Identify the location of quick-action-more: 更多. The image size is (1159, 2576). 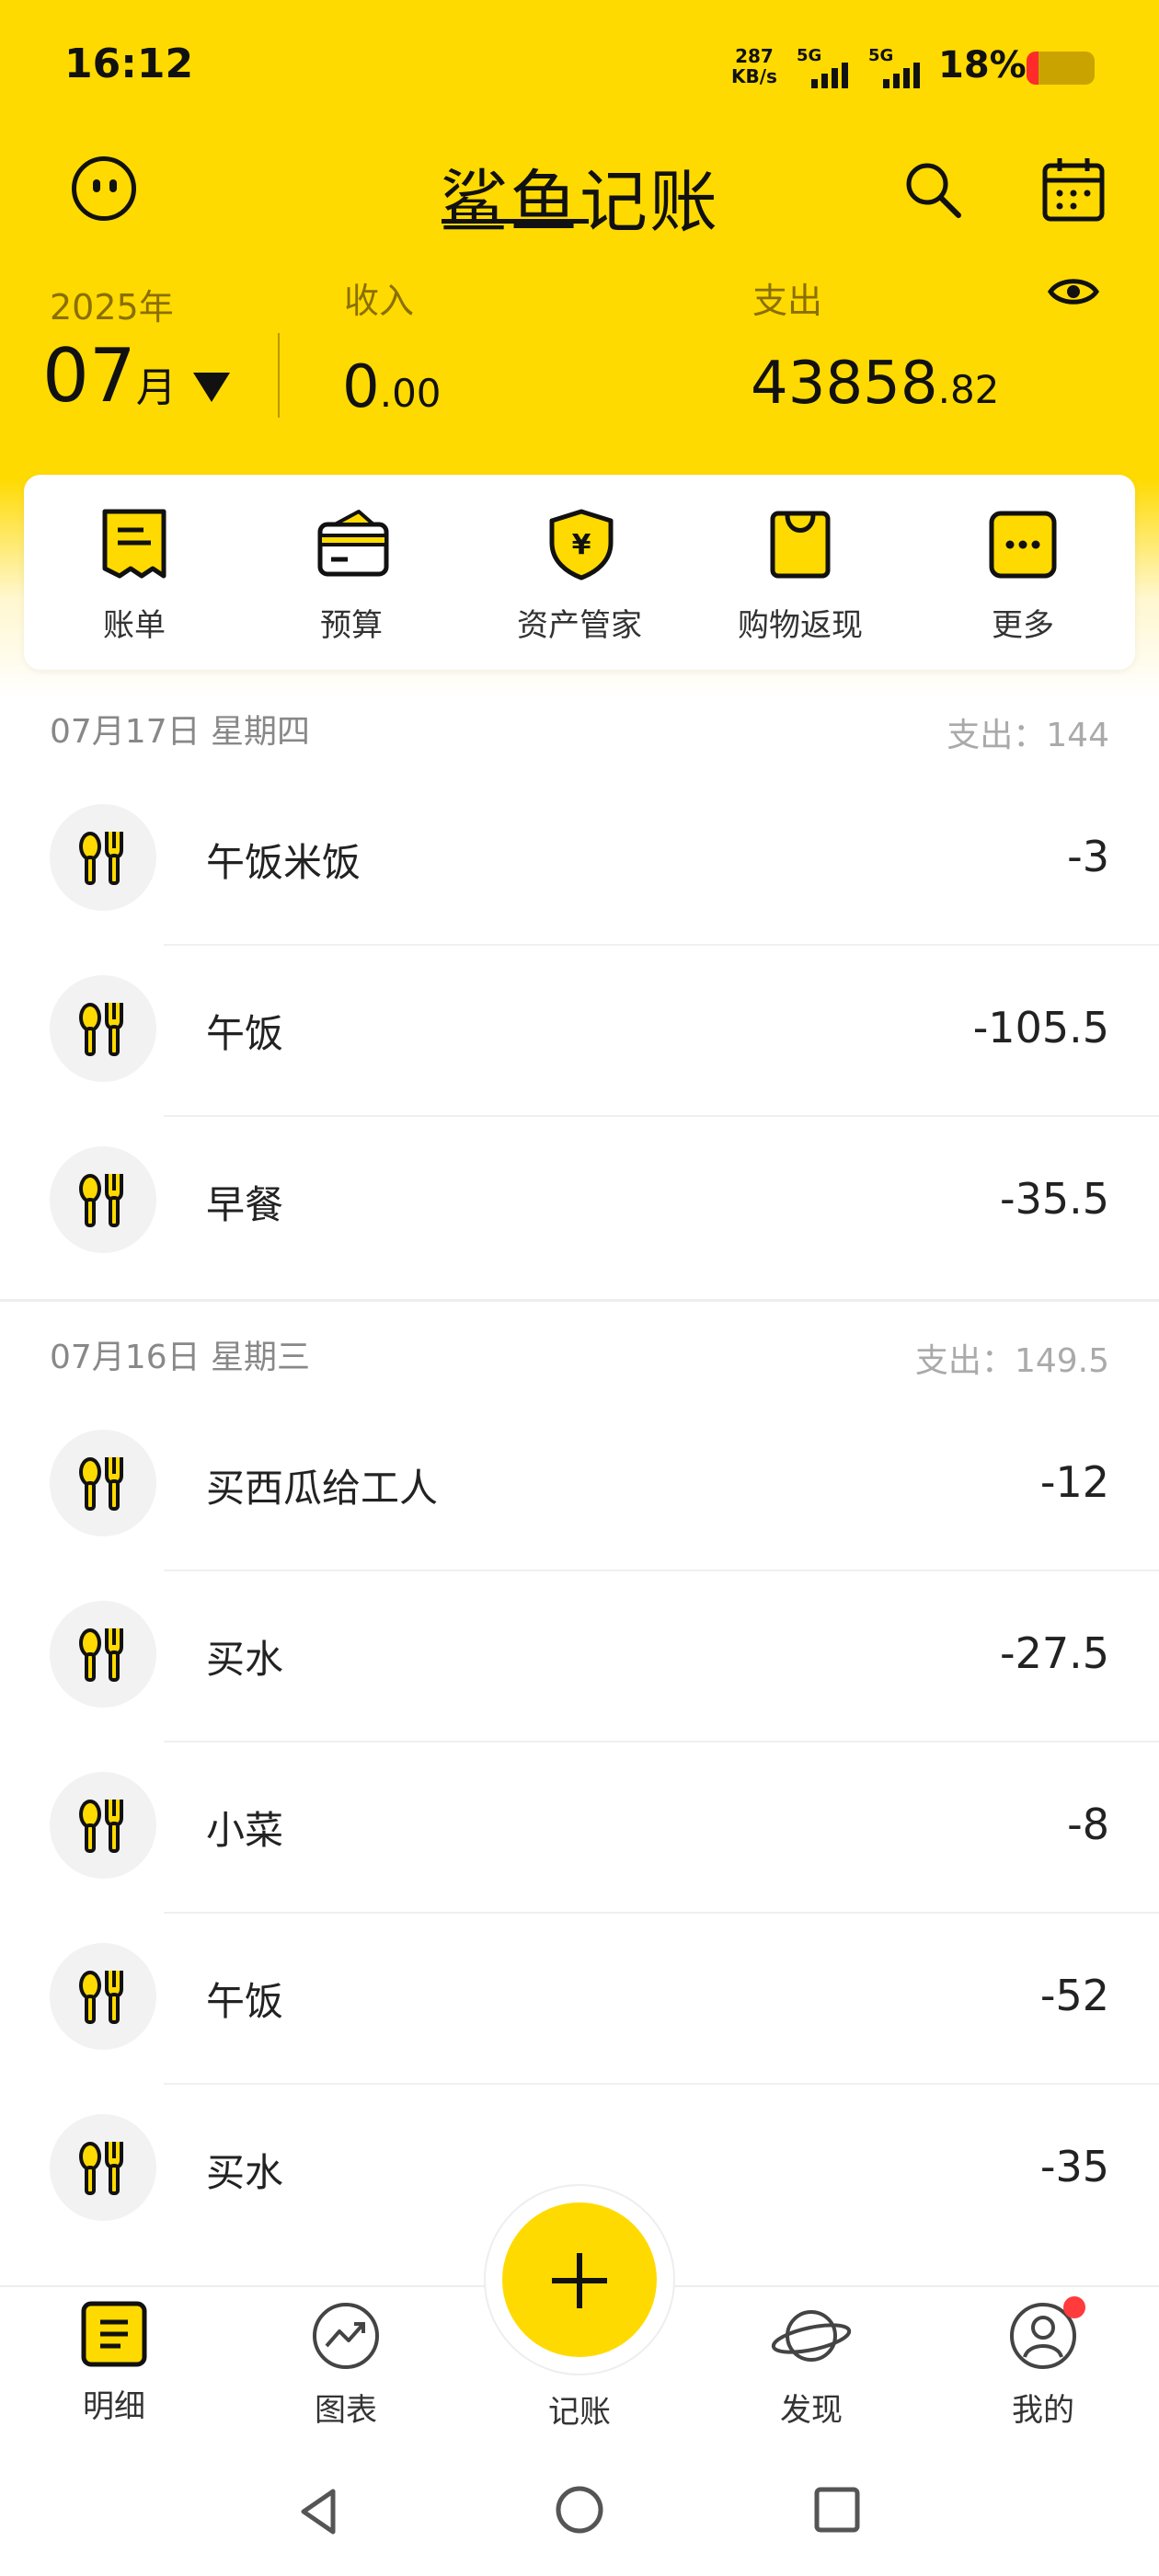
(1023, 576).